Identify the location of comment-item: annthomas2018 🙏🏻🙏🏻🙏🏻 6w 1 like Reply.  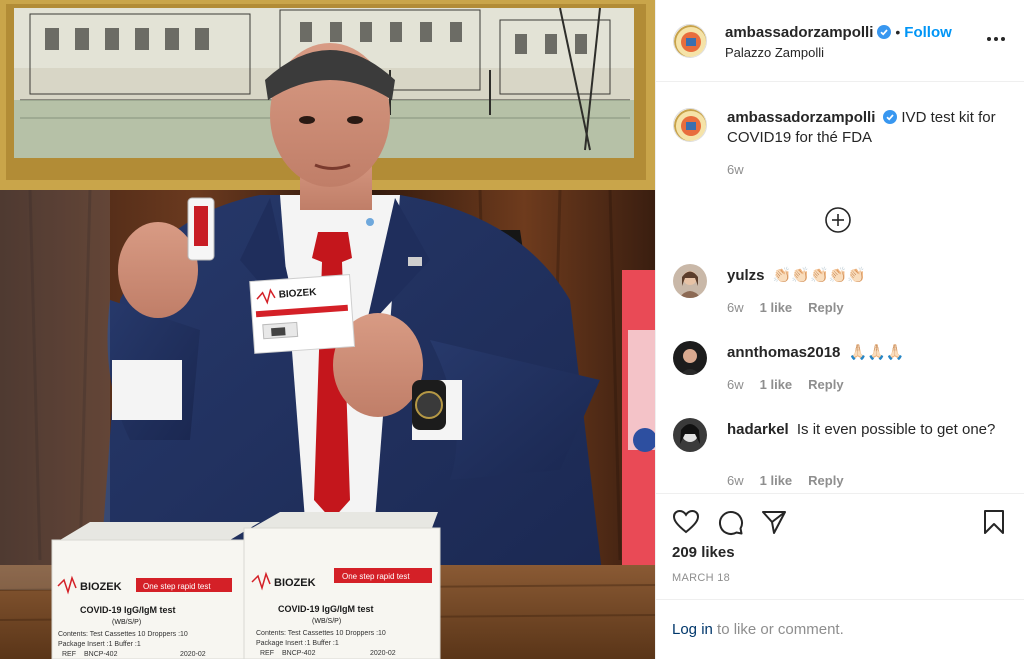
(842, 369).